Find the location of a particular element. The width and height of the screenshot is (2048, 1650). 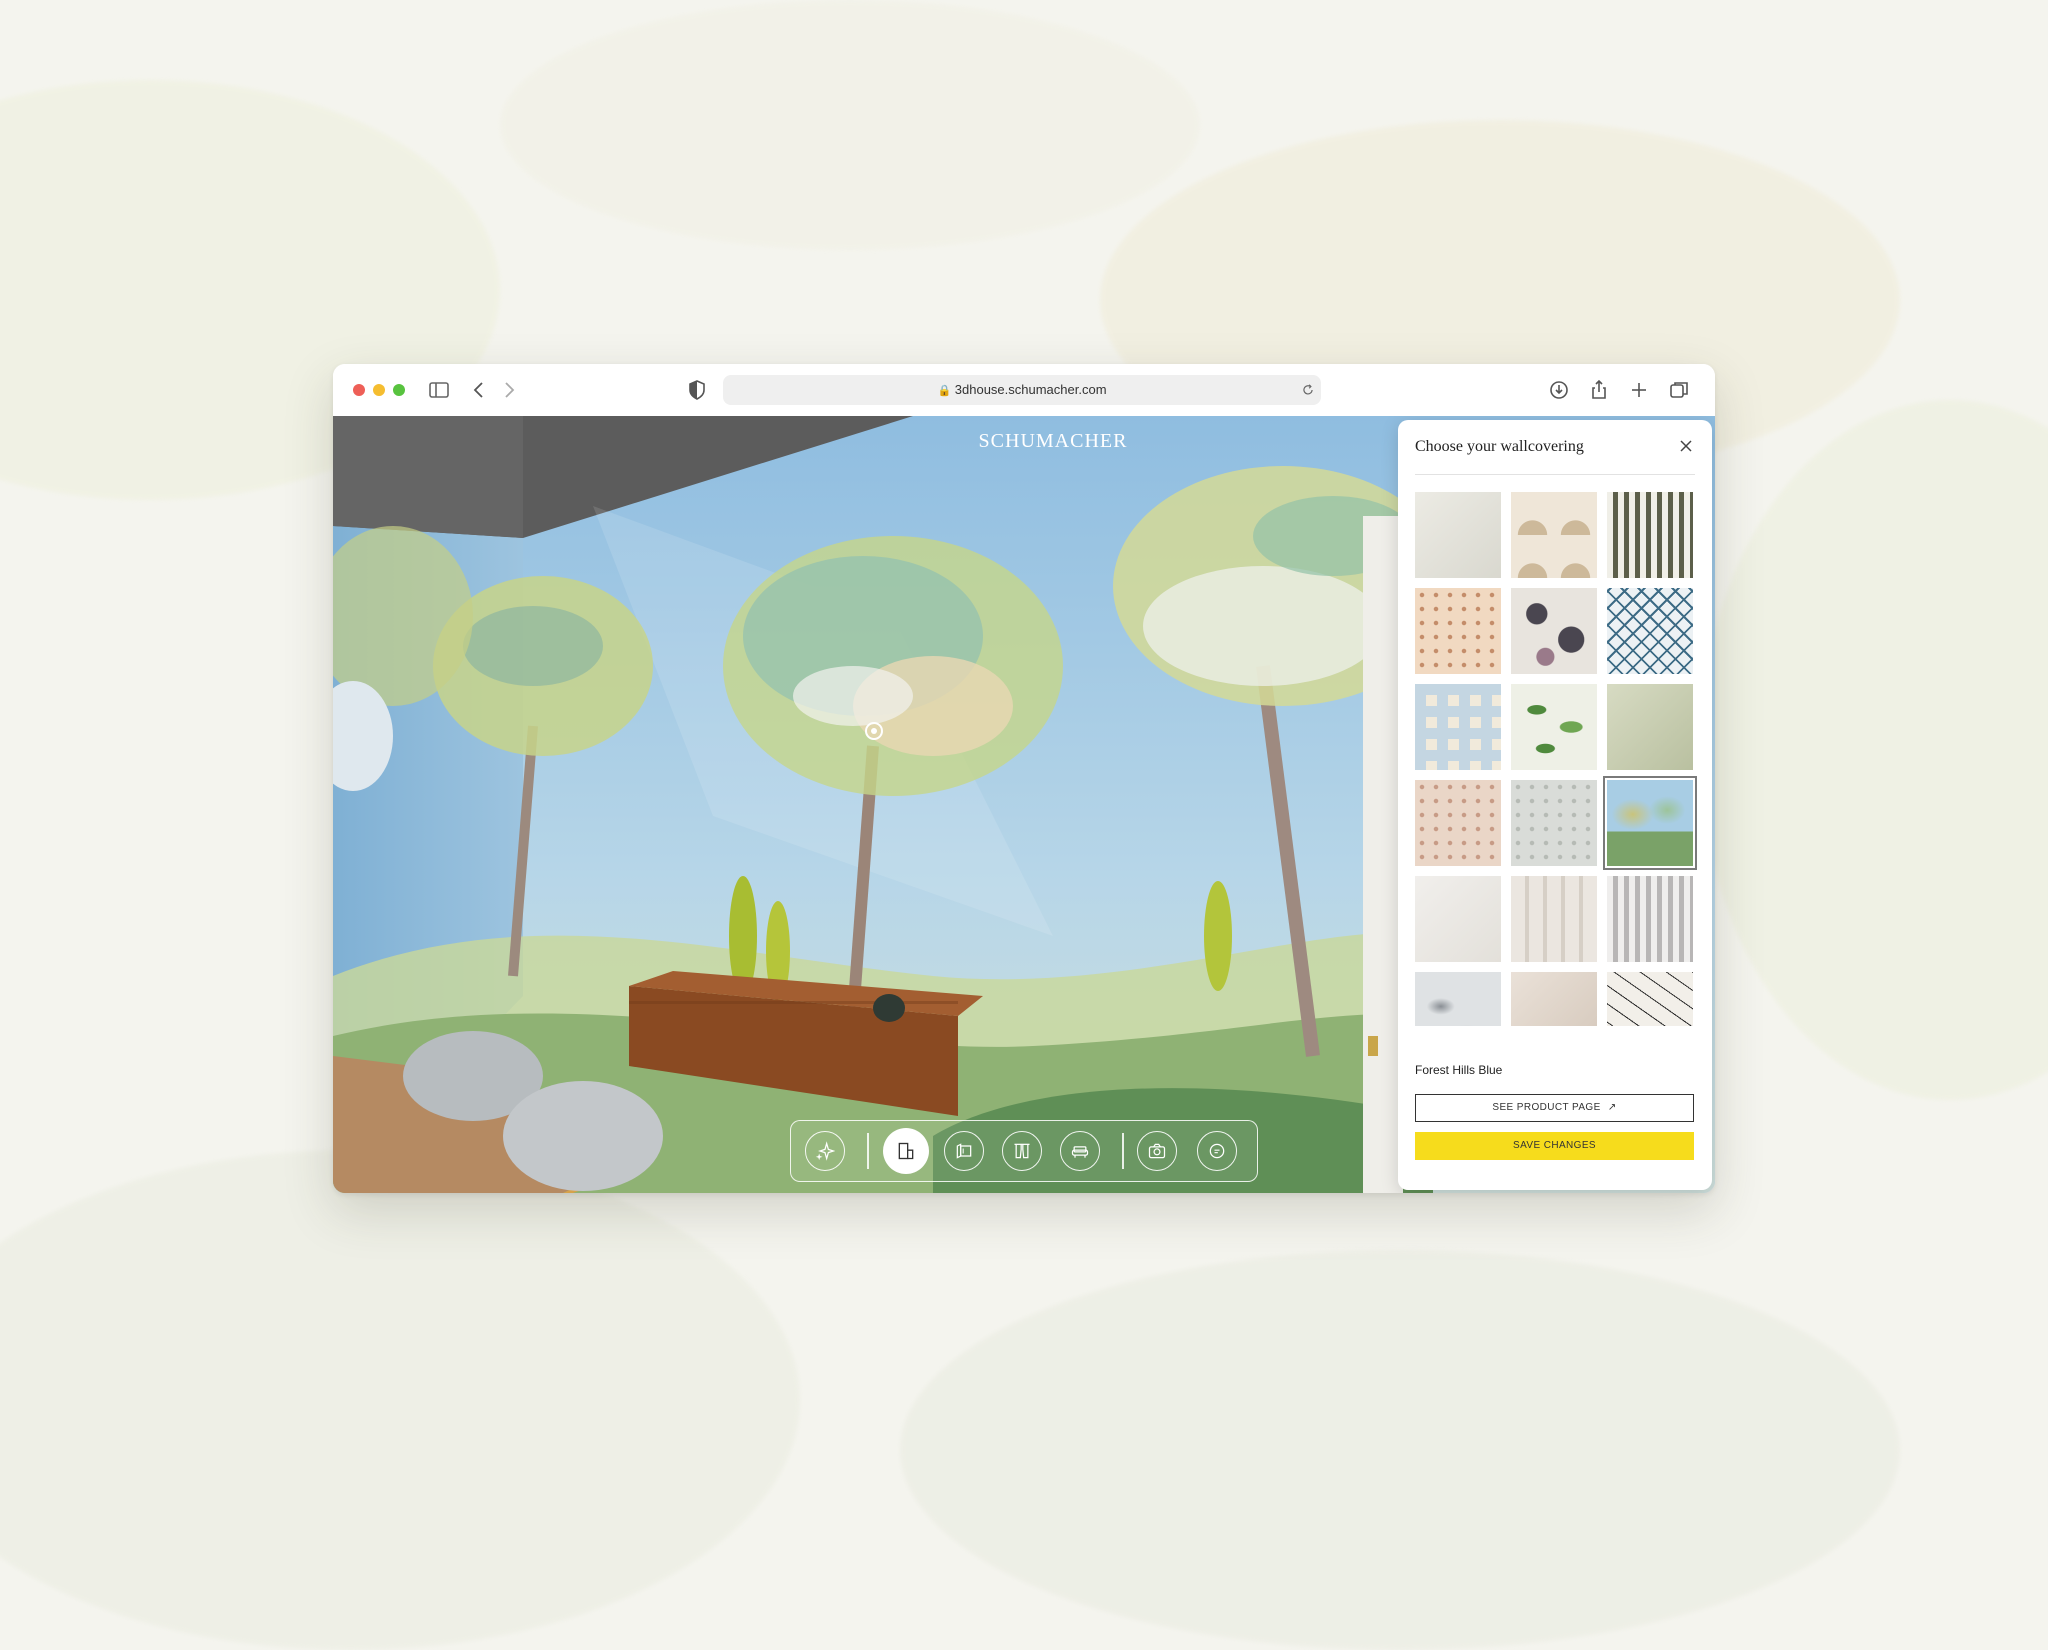

selected-wallcovering-name: Forest Hills Blue is located at coordinates (1459, 1070).